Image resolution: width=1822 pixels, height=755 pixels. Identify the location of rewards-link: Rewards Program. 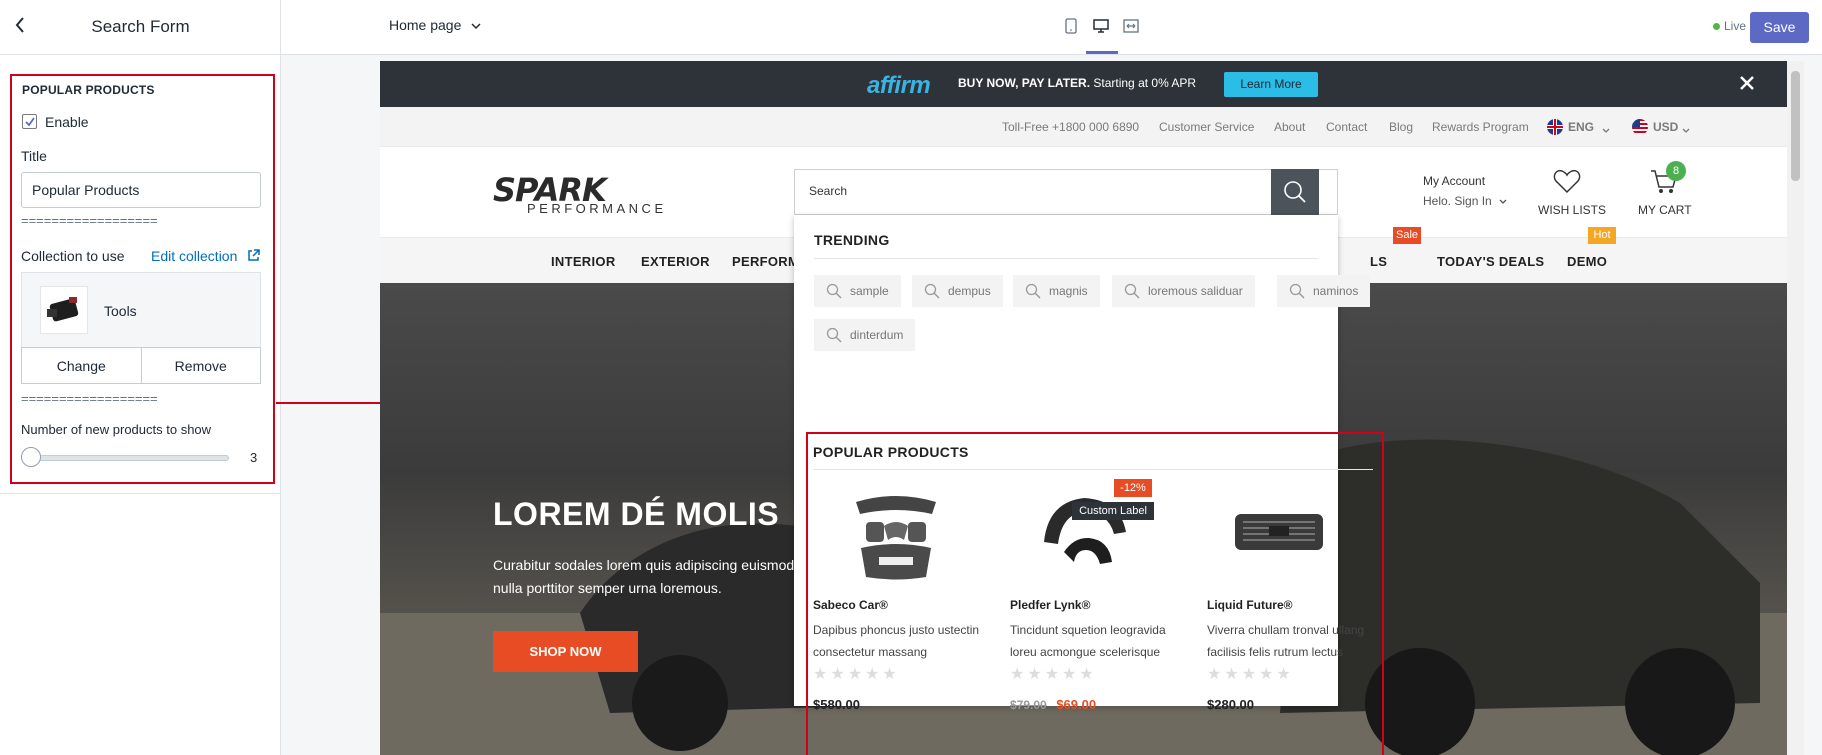
(1480, 127).